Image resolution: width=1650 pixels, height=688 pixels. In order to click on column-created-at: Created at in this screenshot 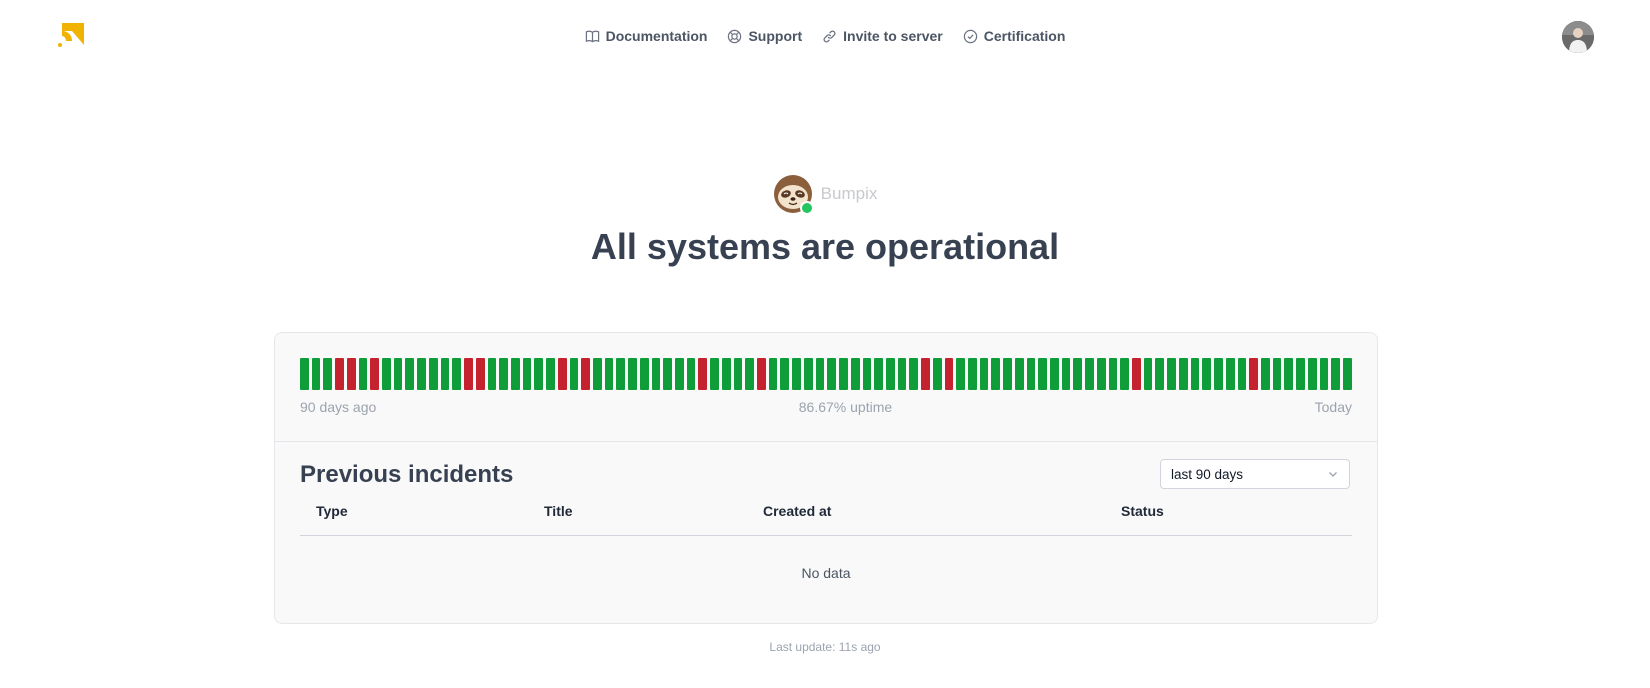, I will do `click(797, 511)`.